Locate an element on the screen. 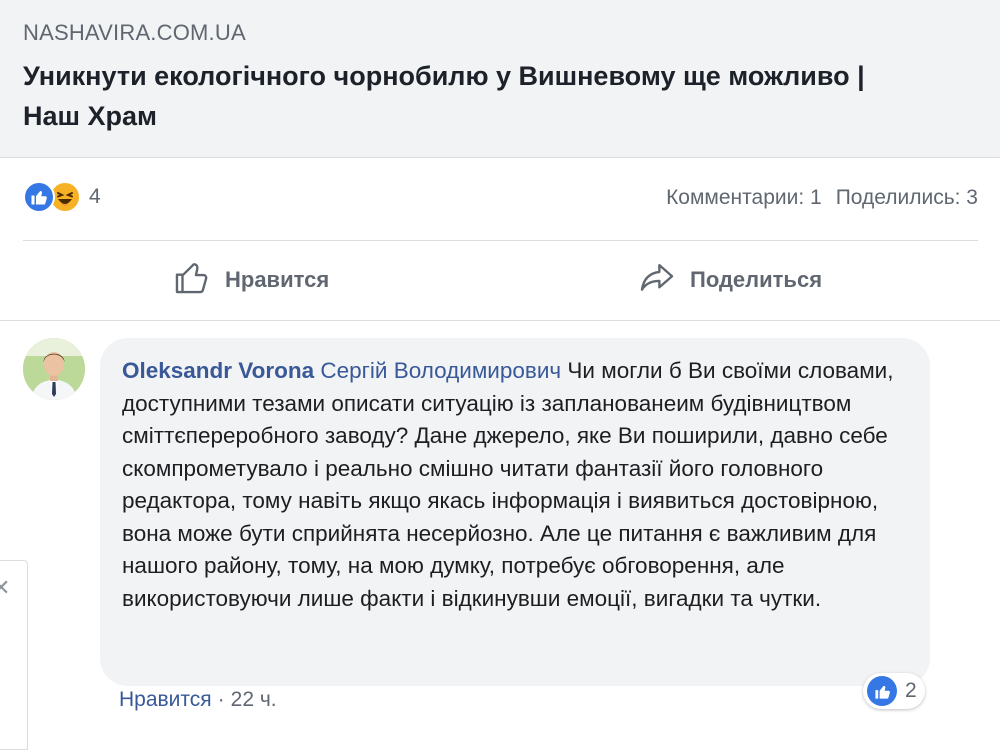  comment-like-link: Нравится is located at coordinates (165, 700).